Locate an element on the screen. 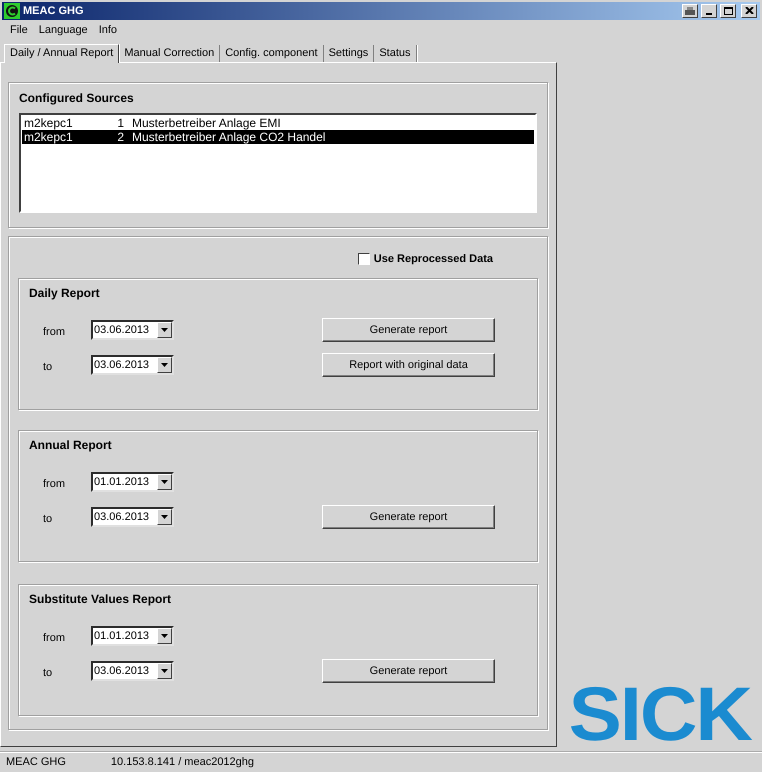 The width and height of the screenshot is (762, 772). status-text: 10.153.8.141 / meac2012ghg is located at coordinates (182, 762).